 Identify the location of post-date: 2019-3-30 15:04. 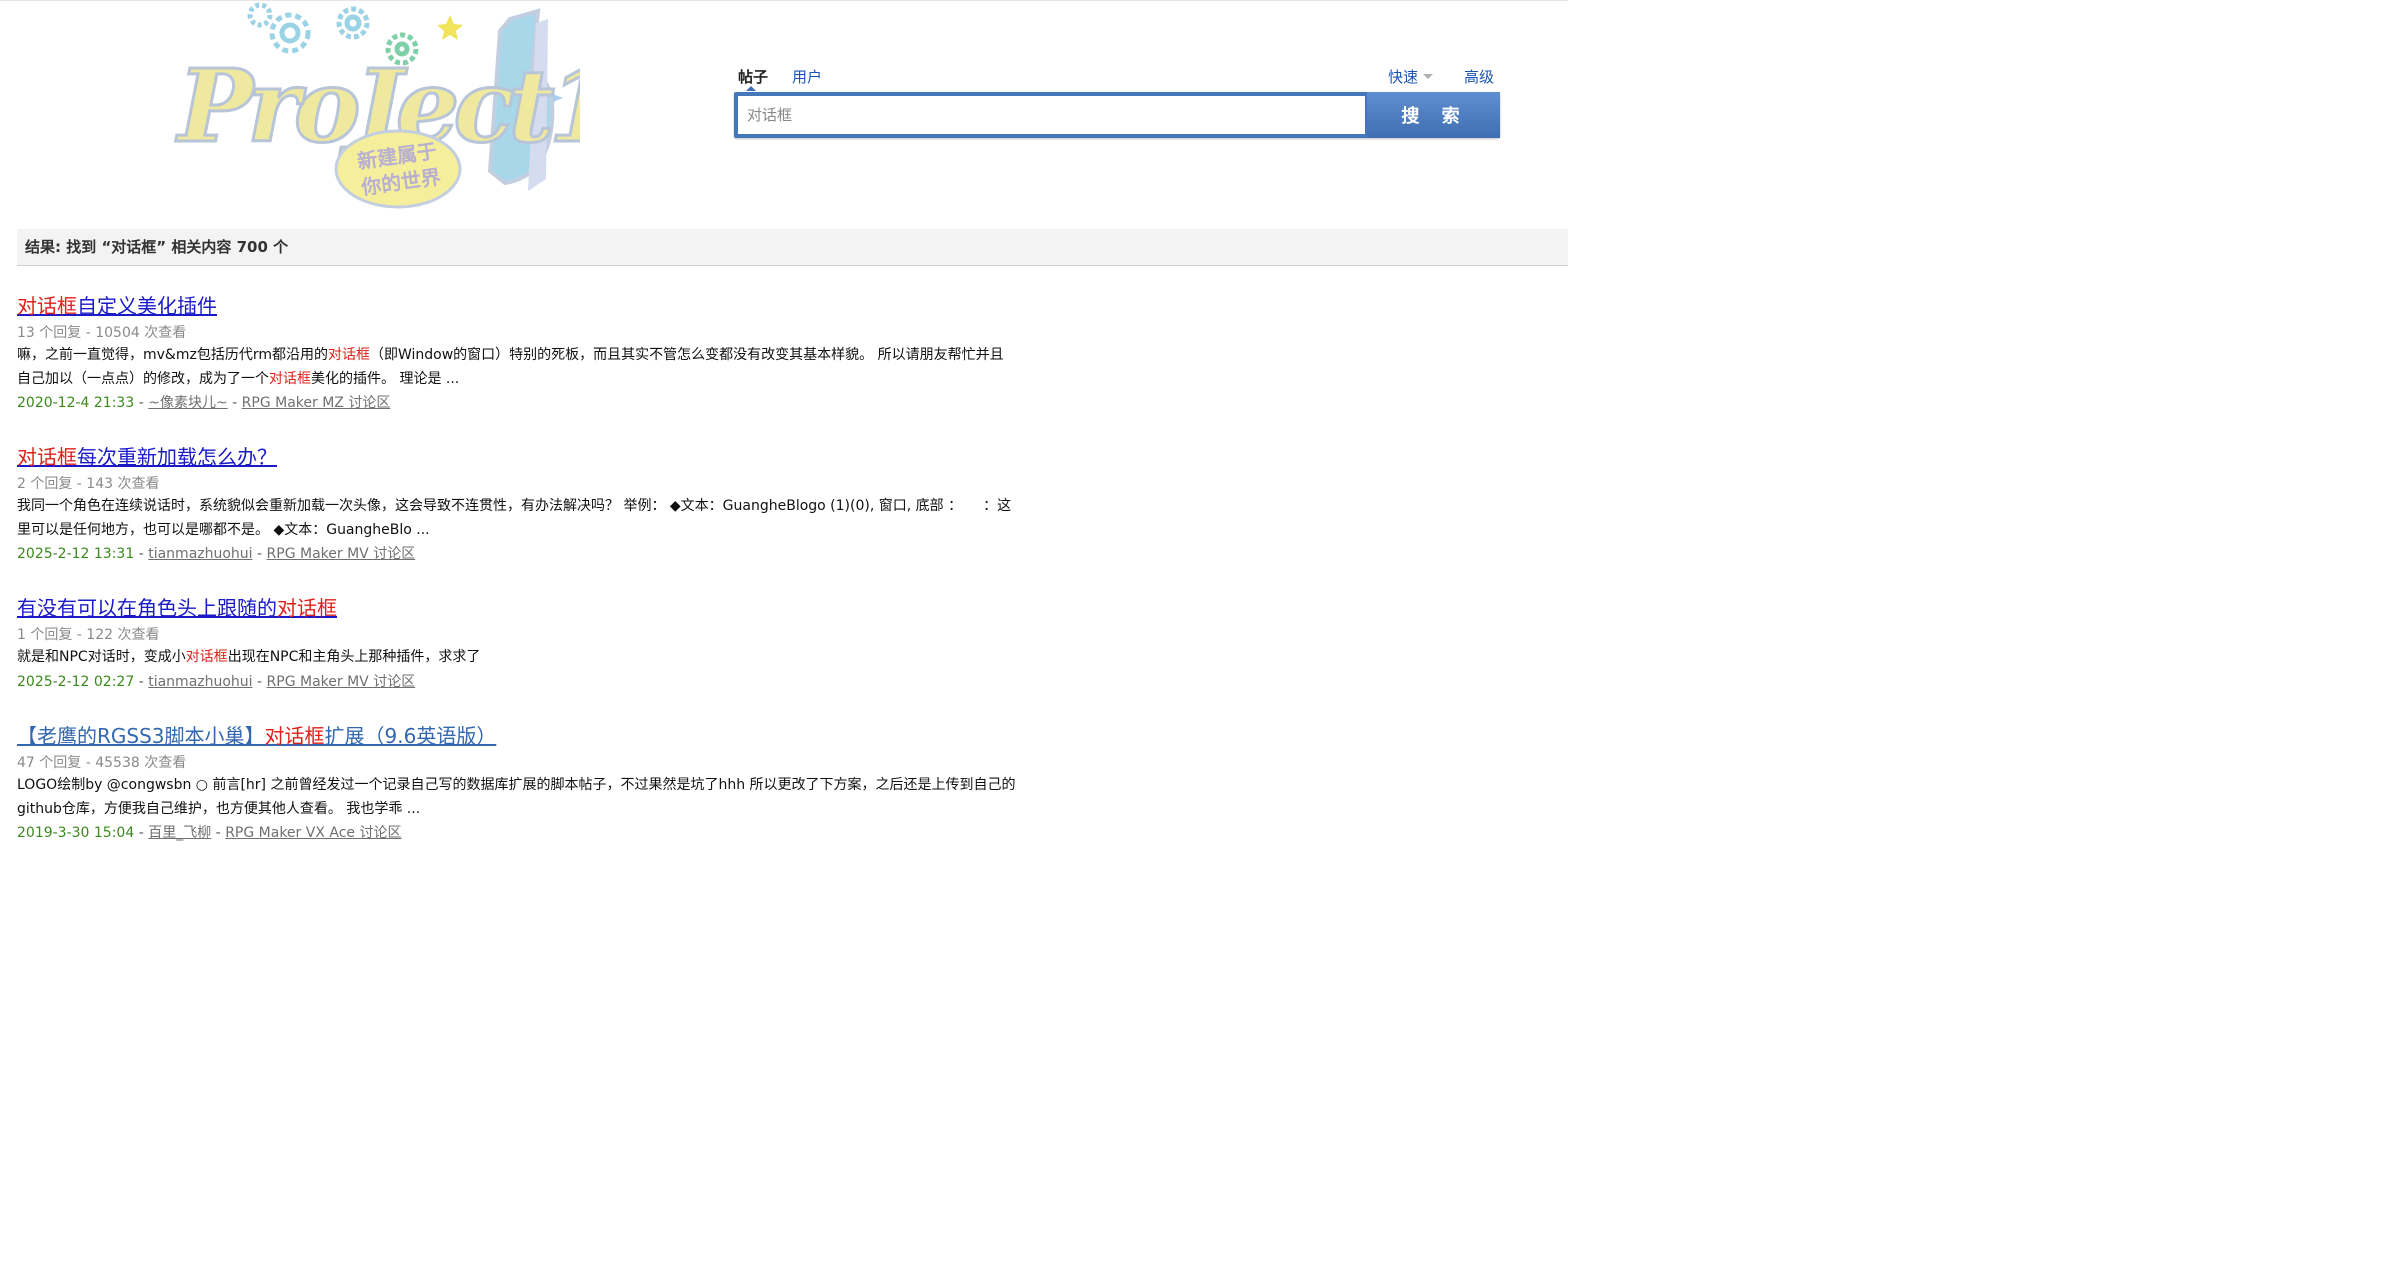
(76, 833).